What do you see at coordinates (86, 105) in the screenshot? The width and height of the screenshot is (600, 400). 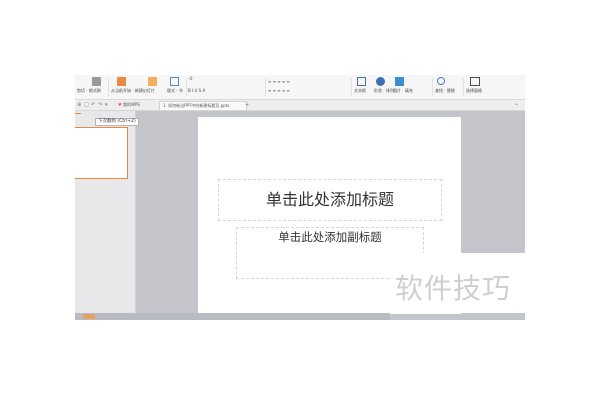 I see `quick-open-icon: □` at bounding box center [86, 105].